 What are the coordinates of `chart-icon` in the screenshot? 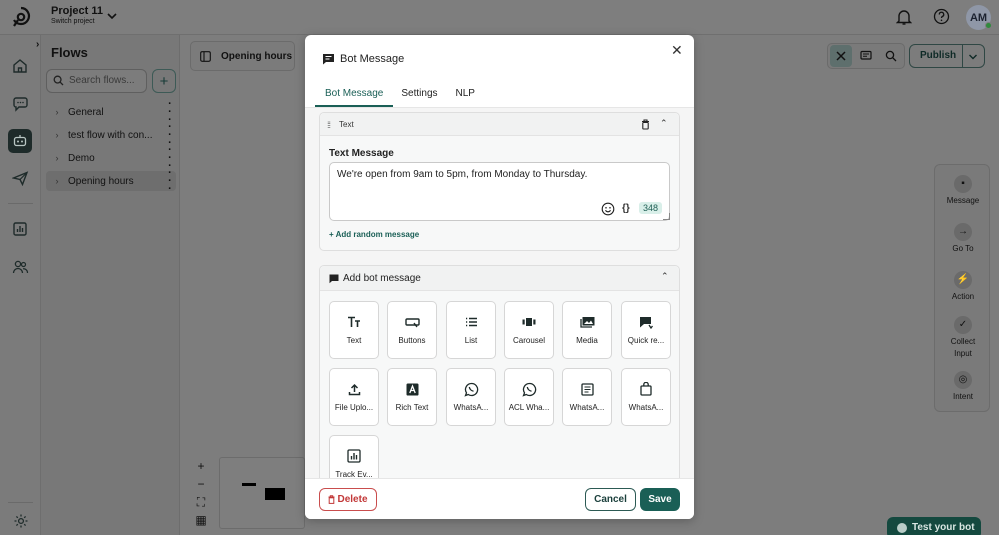 It's located at (354, 456).